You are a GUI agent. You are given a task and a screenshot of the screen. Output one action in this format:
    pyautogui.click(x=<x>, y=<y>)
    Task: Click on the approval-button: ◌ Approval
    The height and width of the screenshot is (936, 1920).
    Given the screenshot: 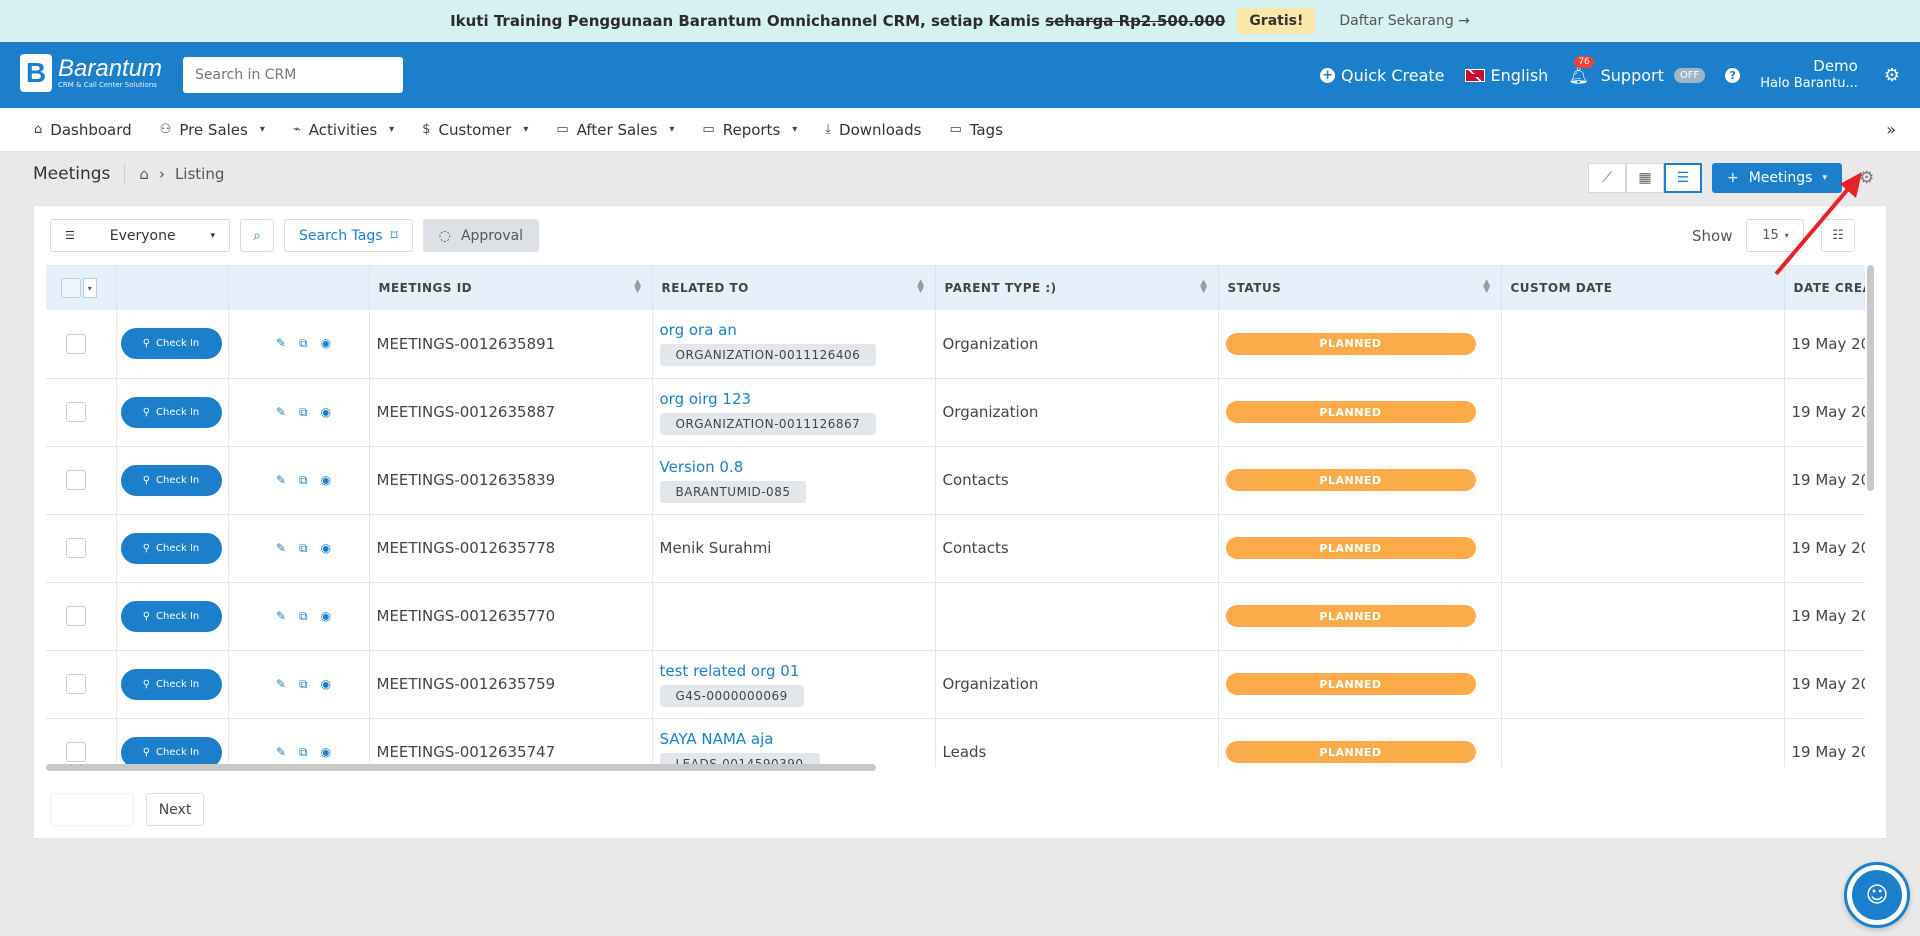 What is the action you would take?
    pyautogui.click(x=481, y=235)
    